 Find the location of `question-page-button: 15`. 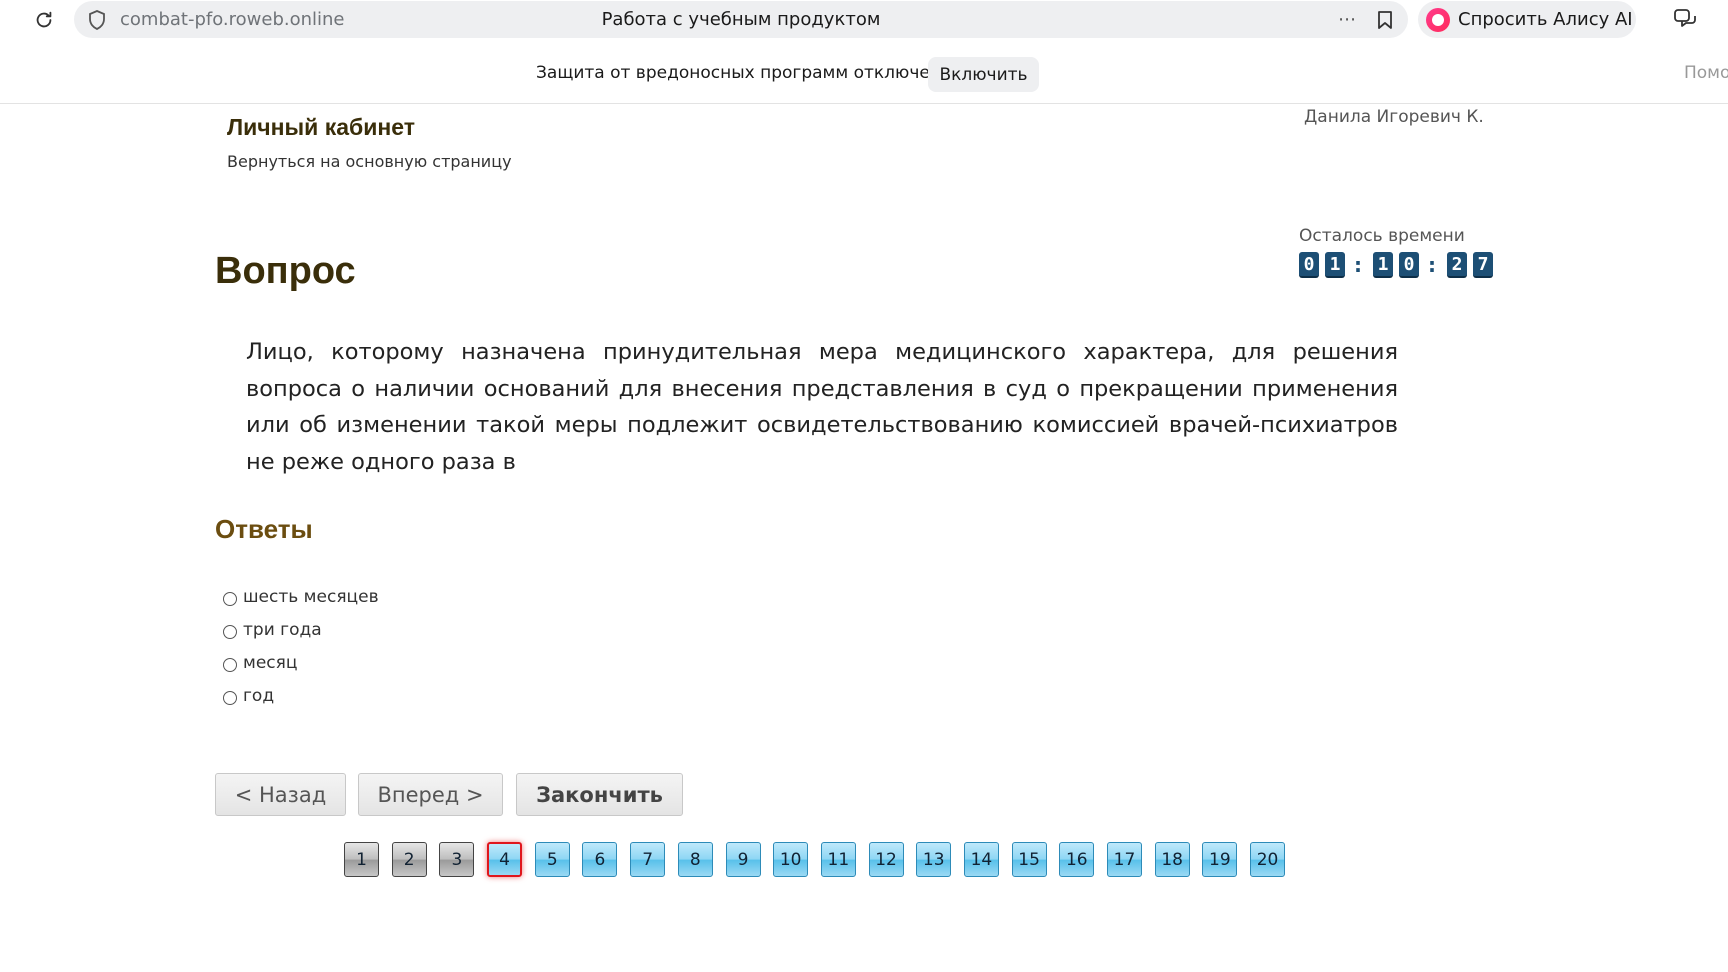

question-page-button: 15 is located at coordinates (1029, 859).